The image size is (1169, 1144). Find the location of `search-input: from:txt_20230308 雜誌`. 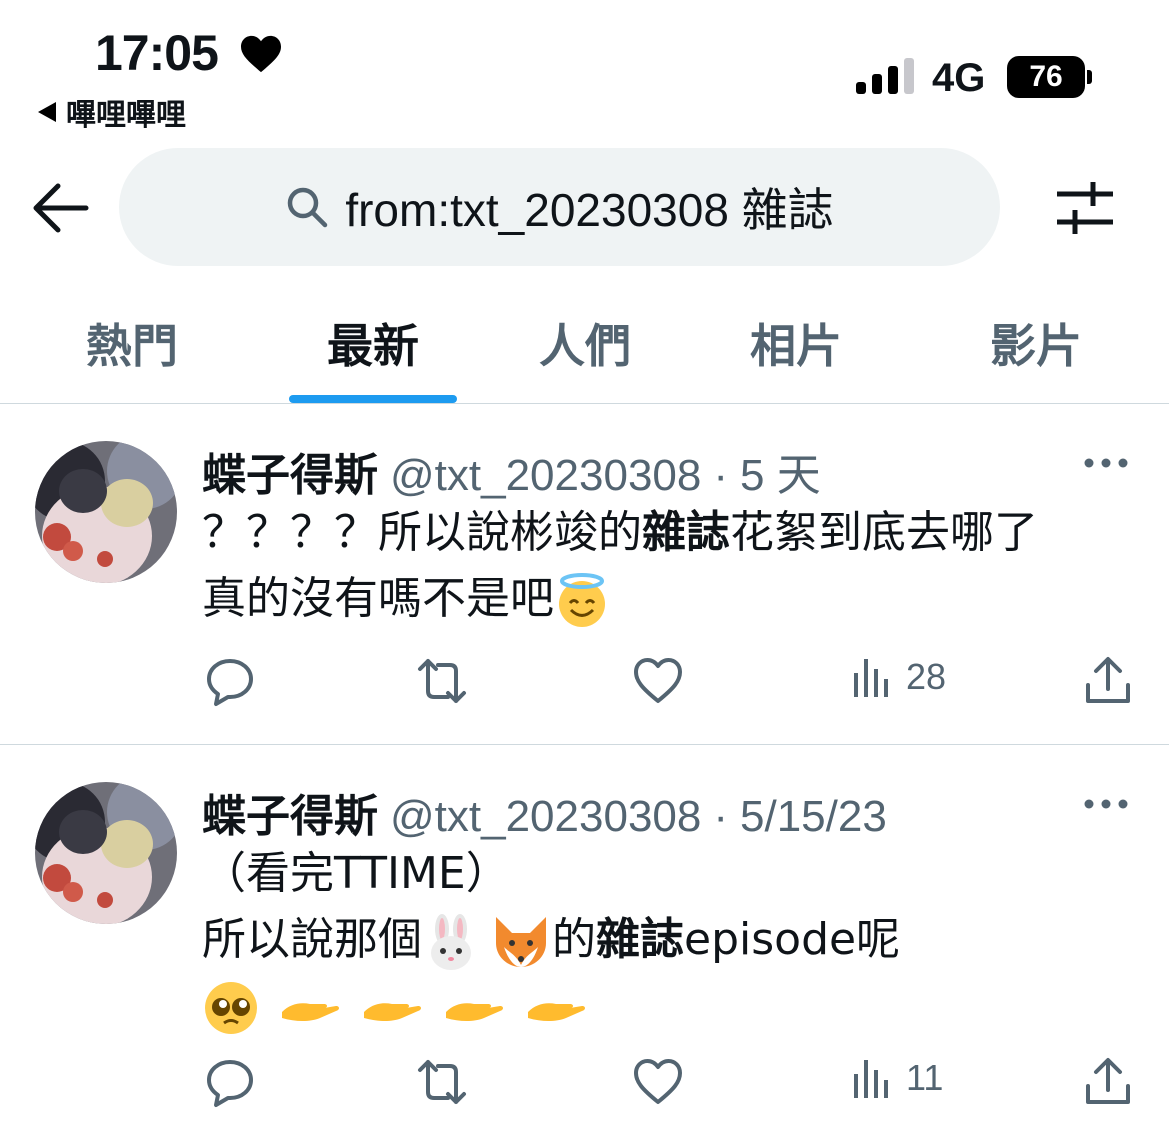

search-input: from:txt_20230308 雜誌 is located at coordinates (559, 207).